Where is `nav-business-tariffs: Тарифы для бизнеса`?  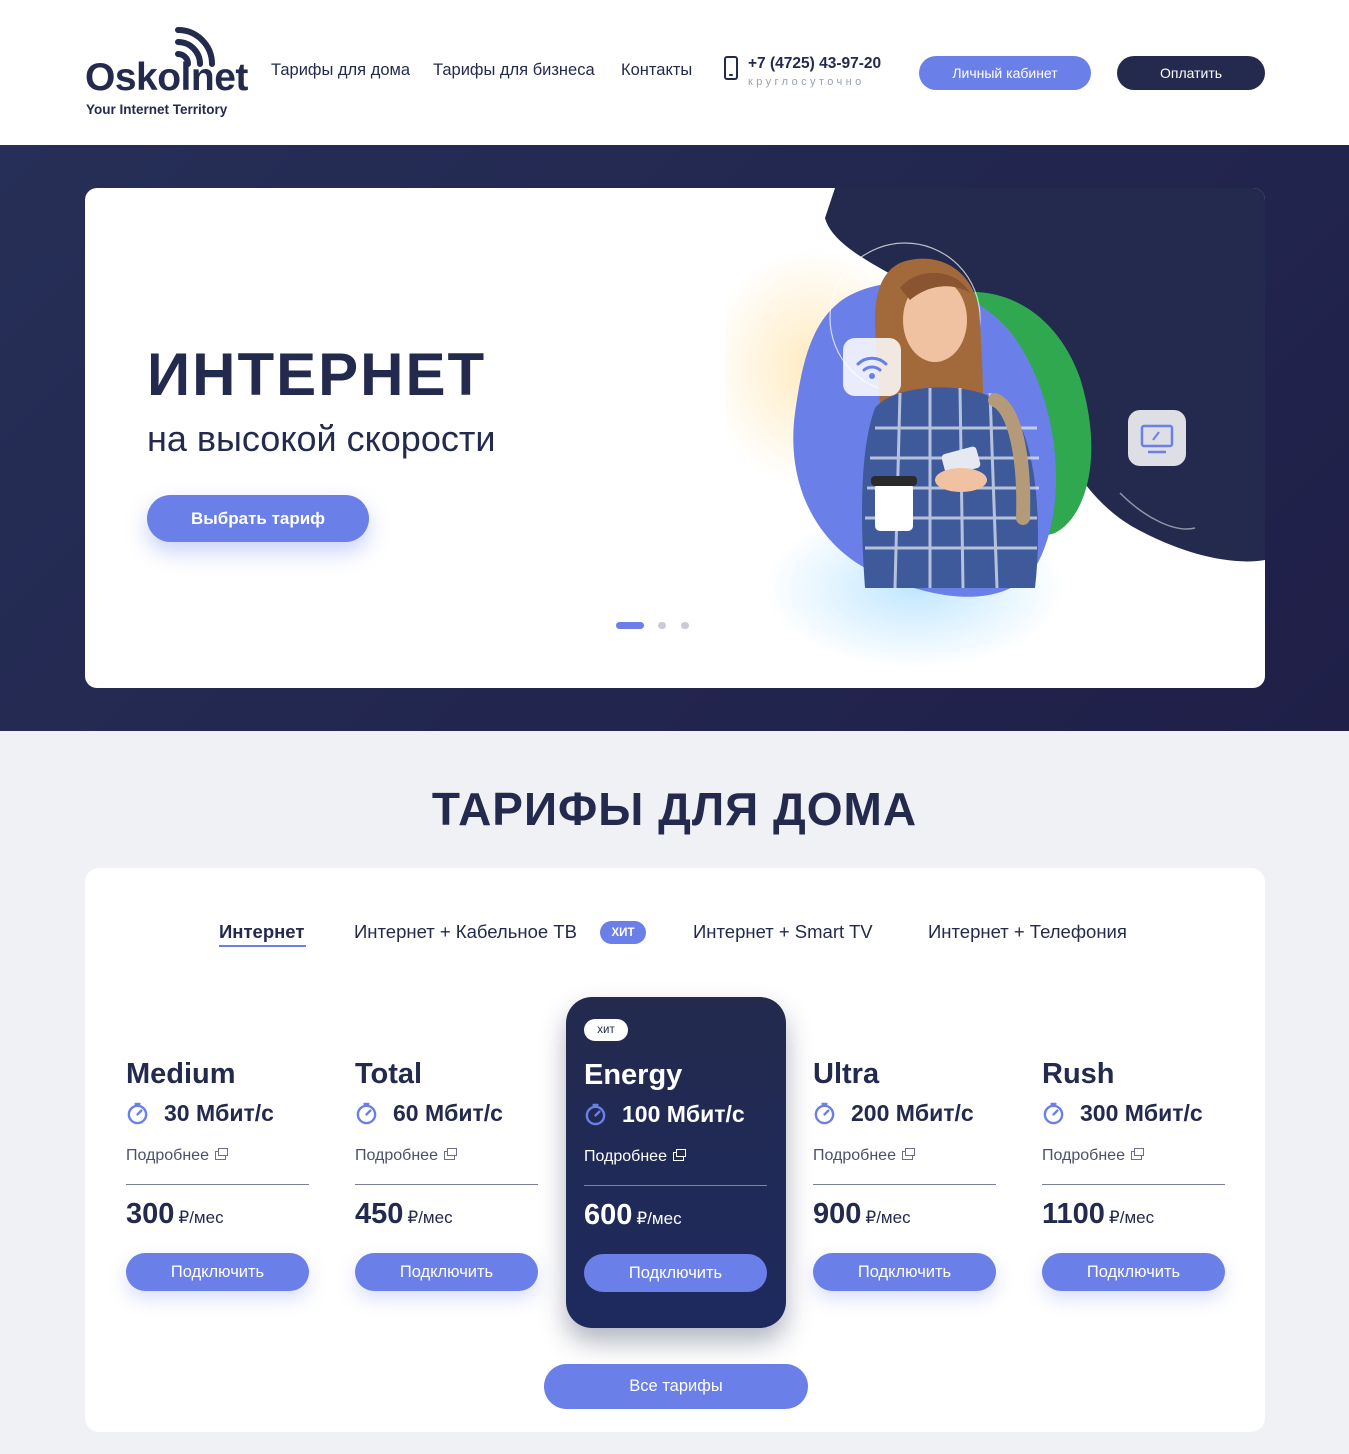
nav-business-tariffs: Тарифы для бизнеса is located at coordinates (514, 70).